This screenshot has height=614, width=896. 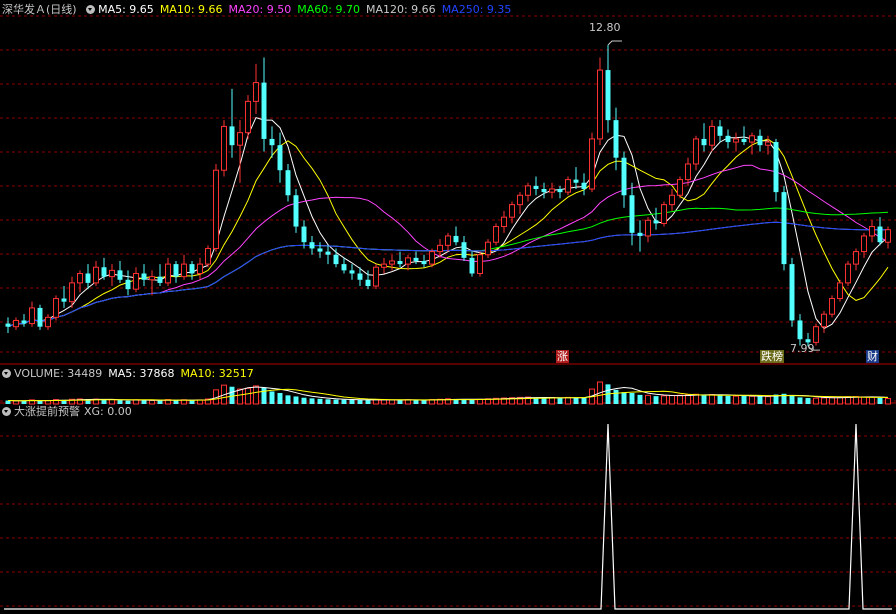 What do you see at coordinates (476, 9) in the screenshot?
I see `ma250-label: MA250: 9.35` at bounding box center [476, 9].